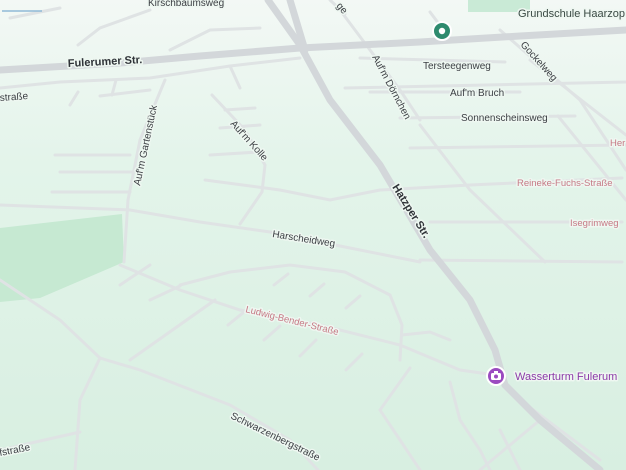  Describe the element at coordinates (565, 183) in the screenshot. I see `street-label-reineke-fuchs: Reineke-Fuchs-Straße` at that location.